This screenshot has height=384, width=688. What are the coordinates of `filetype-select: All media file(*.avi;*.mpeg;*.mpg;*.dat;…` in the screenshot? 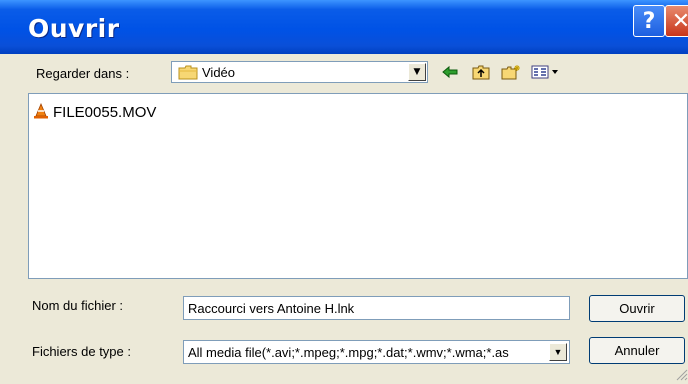 It's located at (376, 352).